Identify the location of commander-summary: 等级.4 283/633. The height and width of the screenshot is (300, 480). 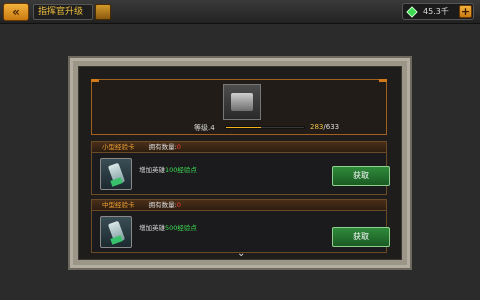
(239, 107).